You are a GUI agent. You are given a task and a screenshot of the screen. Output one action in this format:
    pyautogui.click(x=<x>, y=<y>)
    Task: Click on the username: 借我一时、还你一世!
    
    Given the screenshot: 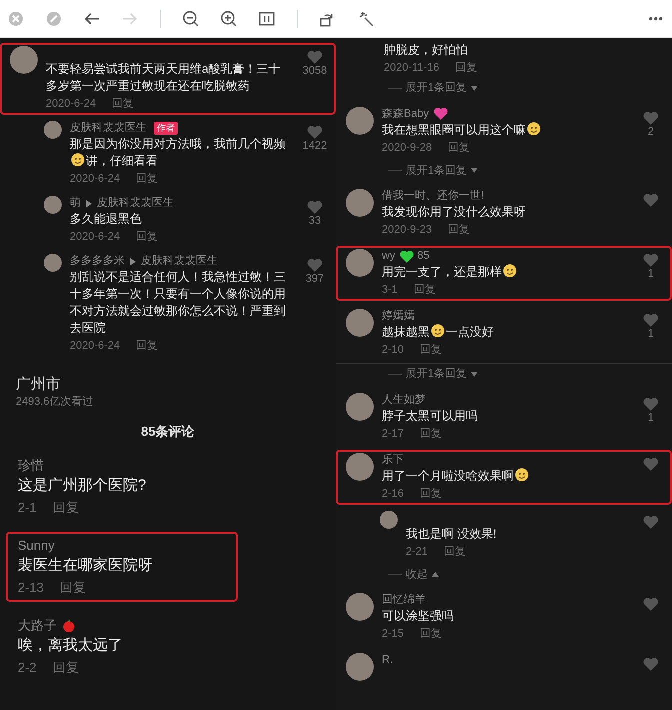 What is the action you would take?
    pyautogui.click(x=433, y=196)
    